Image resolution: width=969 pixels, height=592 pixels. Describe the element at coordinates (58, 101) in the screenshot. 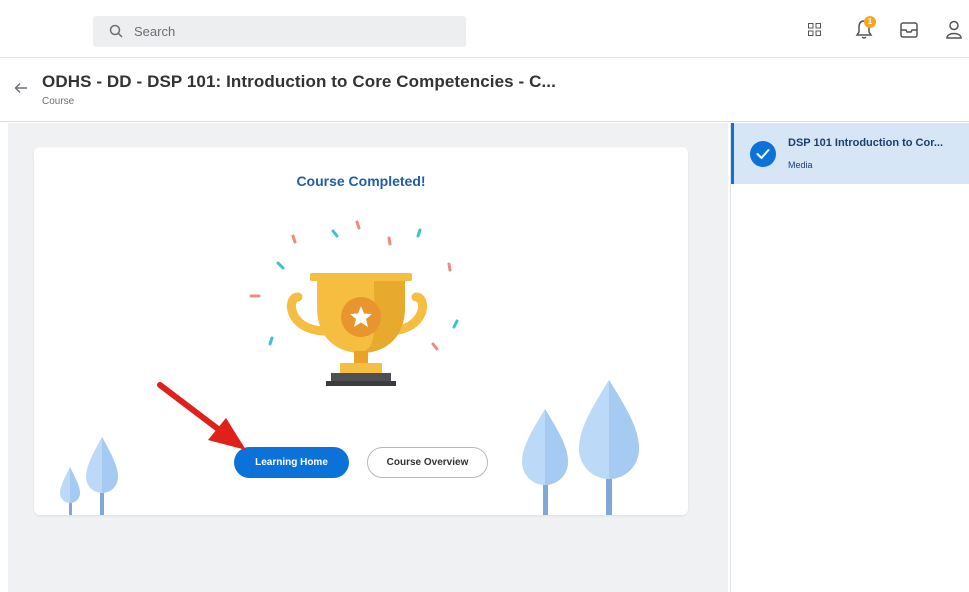

I see `page-subtitle: Course` at that location.